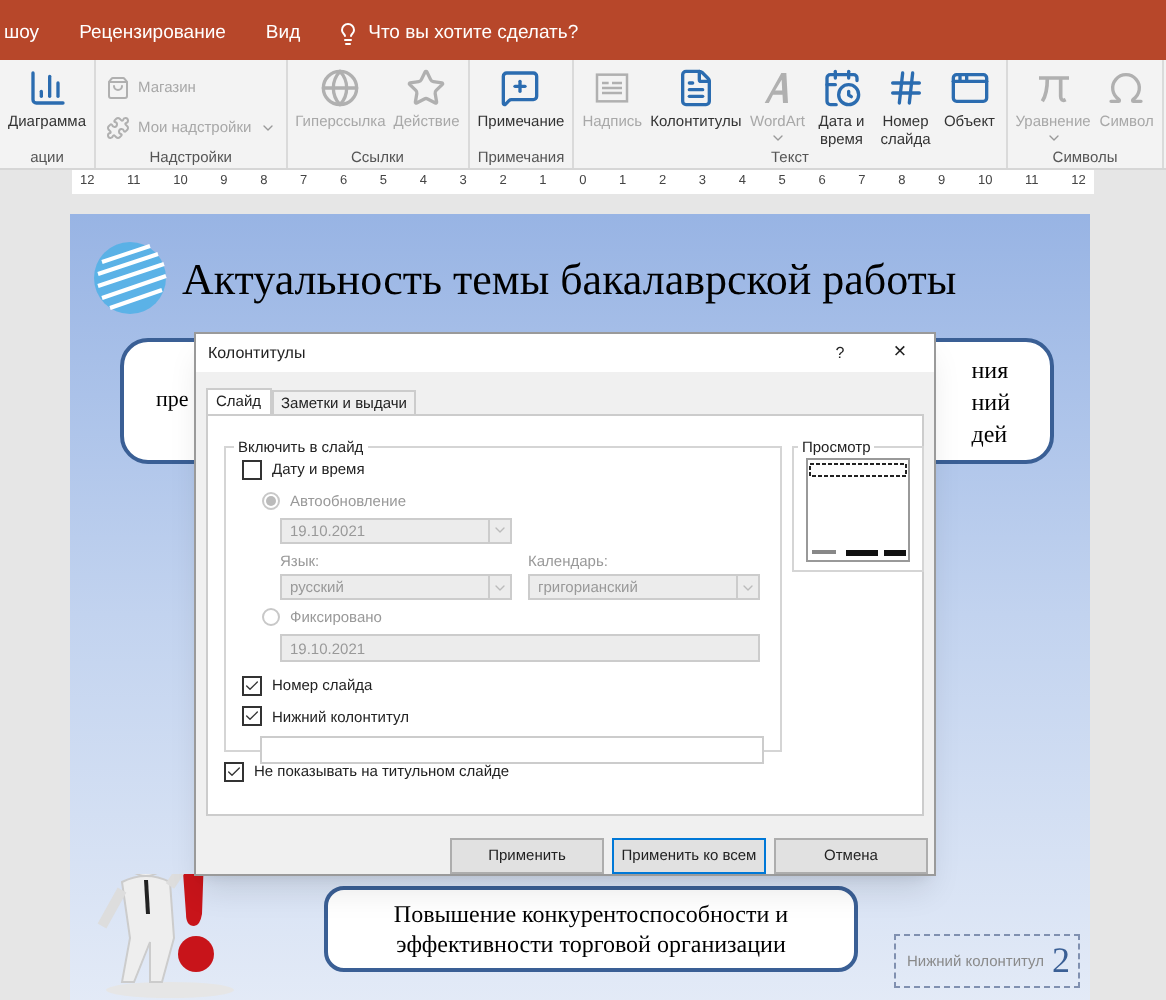 This screenshot has height=1000, width=1166. Describe the element at coordinates (840, 353) in the screenshot. I see `help-button: ?` at that location.